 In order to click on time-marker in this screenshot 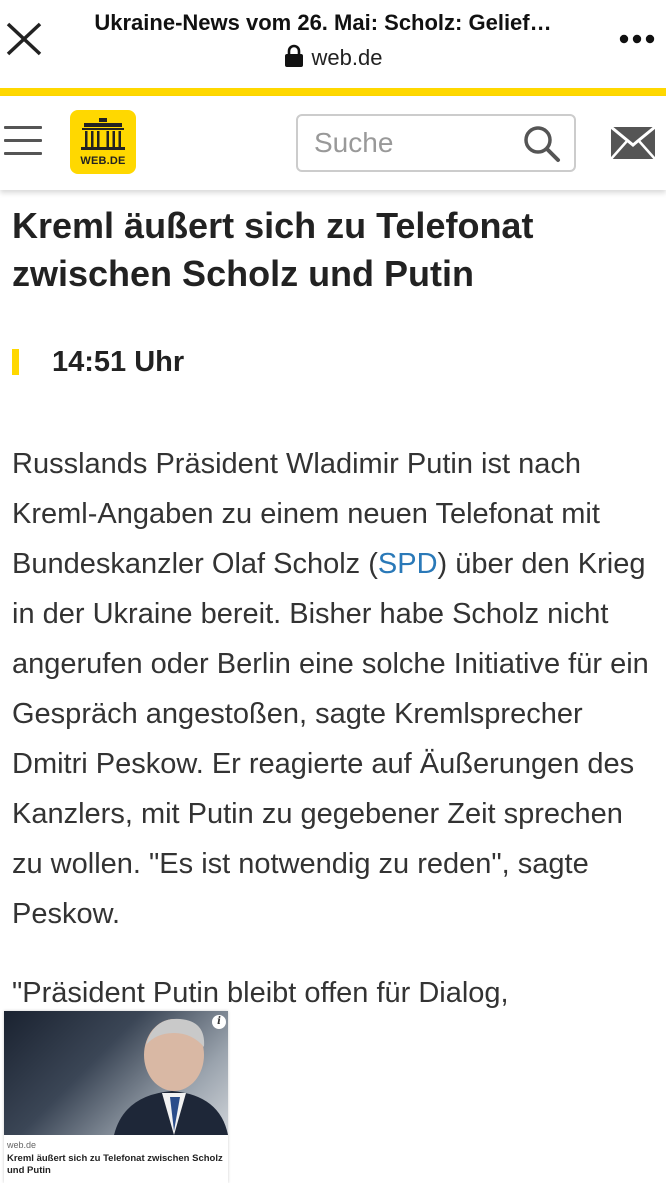, I will do `click(15, 362)`.